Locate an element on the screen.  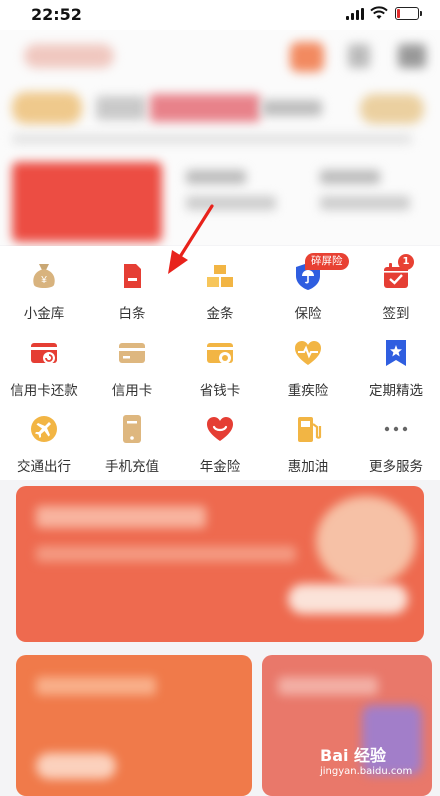
money-bag-icon: ¥ is located at coordinates (44, 276).